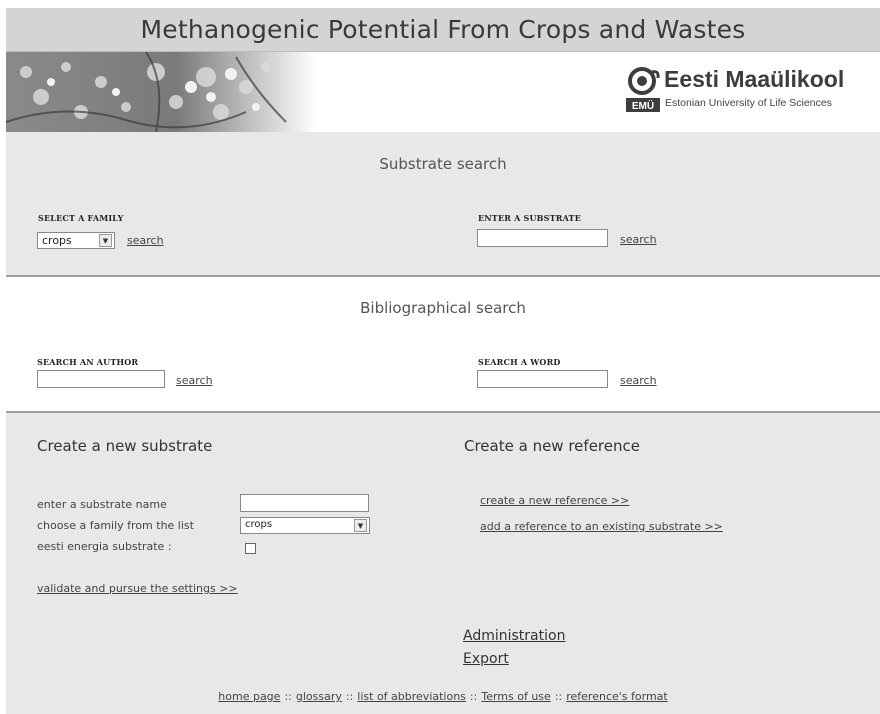 This screenshot has width=880, height=714. I want to click on search-author-label: SEARCH AN AUTHOR, so click(88, 362).